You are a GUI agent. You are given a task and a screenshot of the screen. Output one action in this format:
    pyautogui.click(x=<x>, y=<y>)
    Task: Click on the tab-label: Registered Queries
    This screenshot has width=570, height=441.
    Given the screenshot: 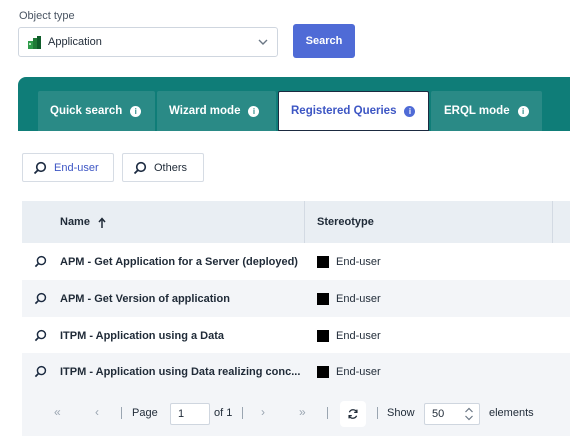 What is the action you would take?
    pyautogui.click(x=344, y=111)
    